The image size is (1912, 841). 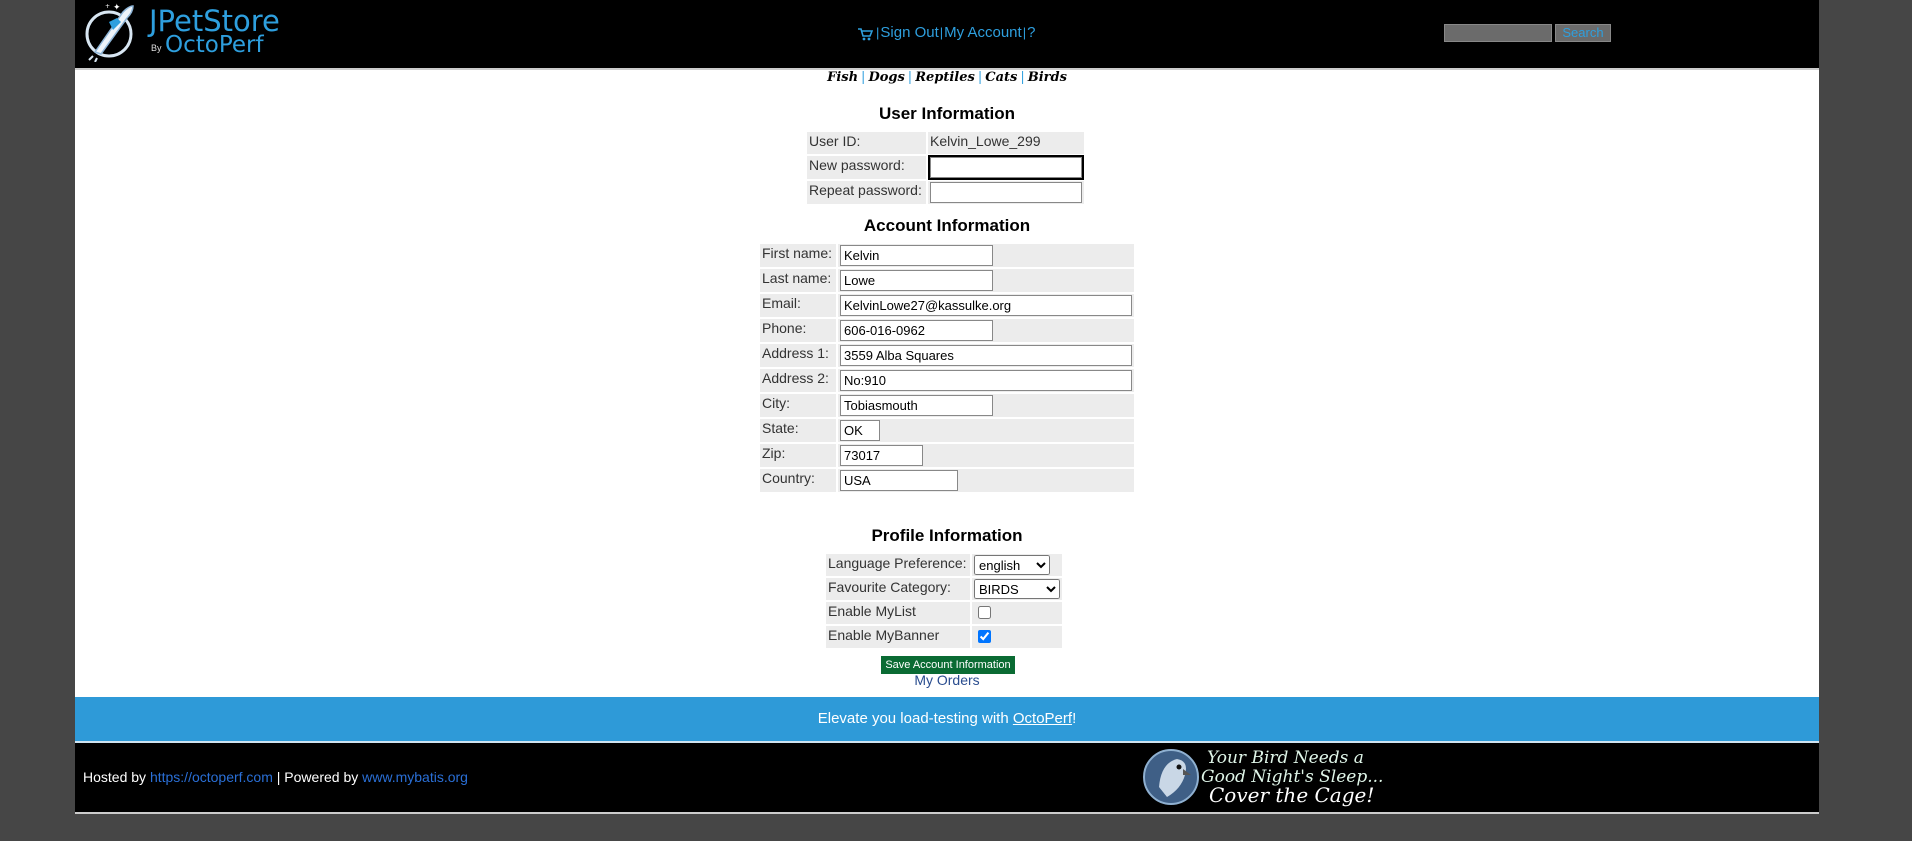 What do you see at coordinates (1042, 718) in the screenshot?
I see `octoperf-link: OctoPerf` at bounding box center [1042, 718].